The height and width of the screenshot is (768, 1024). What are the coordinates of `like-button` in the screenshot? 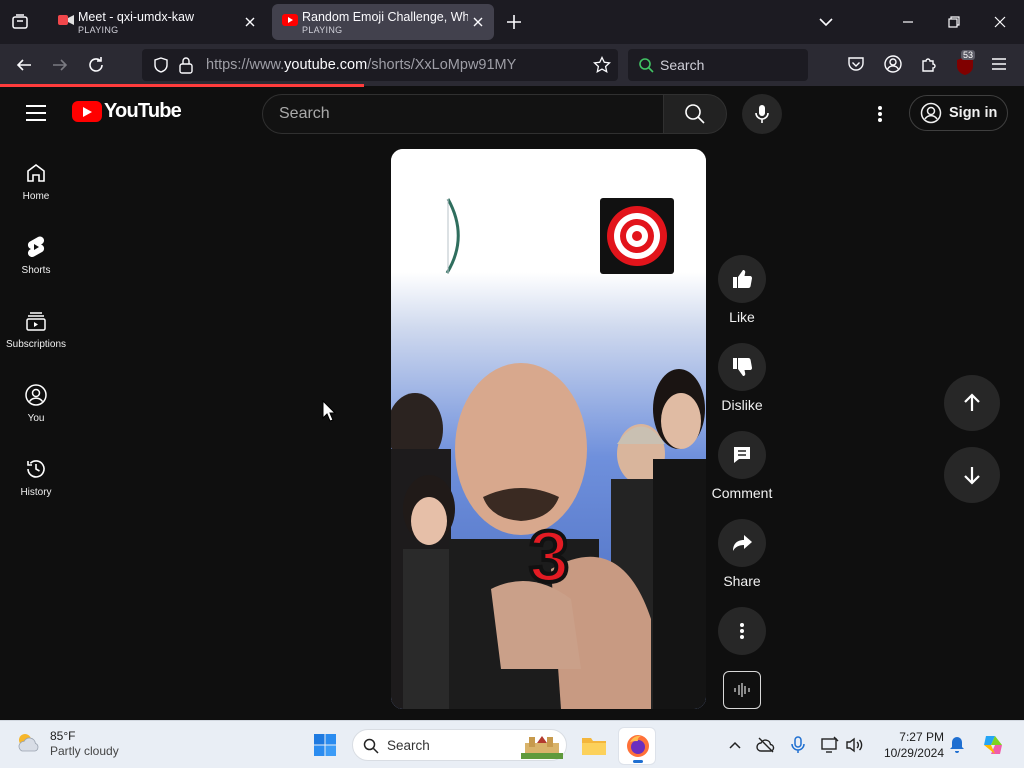 It's located at (742, 279).